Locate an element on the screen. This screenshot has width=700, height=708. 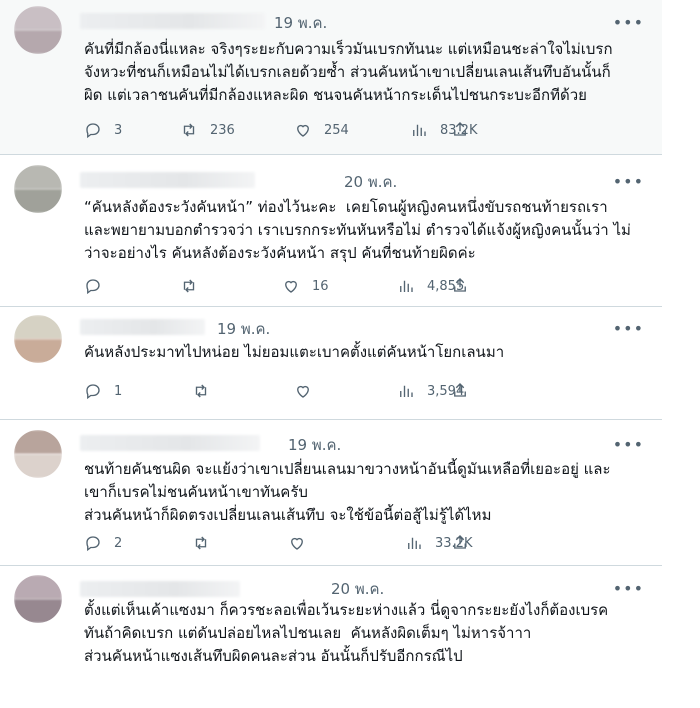
like-button: 16 is located at coordinates (305, 286).